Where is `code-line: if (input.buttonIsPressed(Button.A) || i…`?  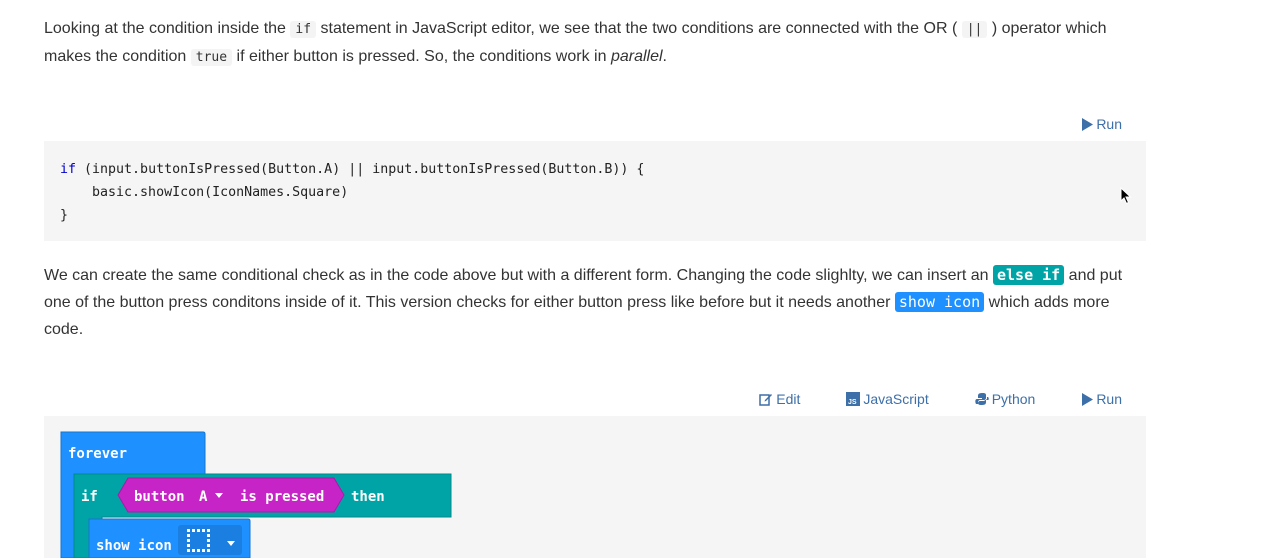 code-line: if (input.buttonIsPressed(Button.A) || i… is located at coordinates (352, 169).